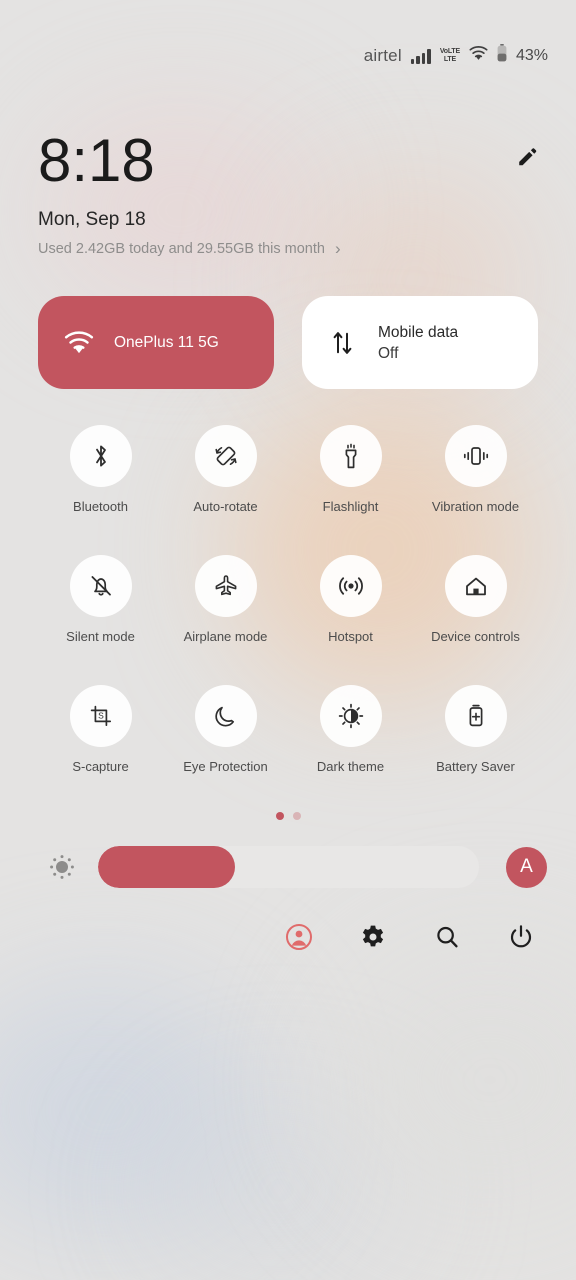 Image resolution: width=576 pixels, height=1280 pixels. I want to click on tile-label: Flashlight, so click(350, 506).